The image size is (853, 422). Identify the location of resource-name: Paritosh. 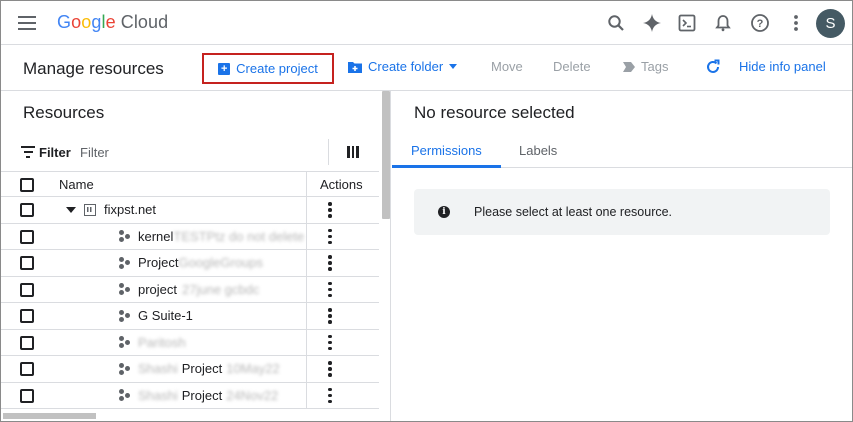
(152, 342).